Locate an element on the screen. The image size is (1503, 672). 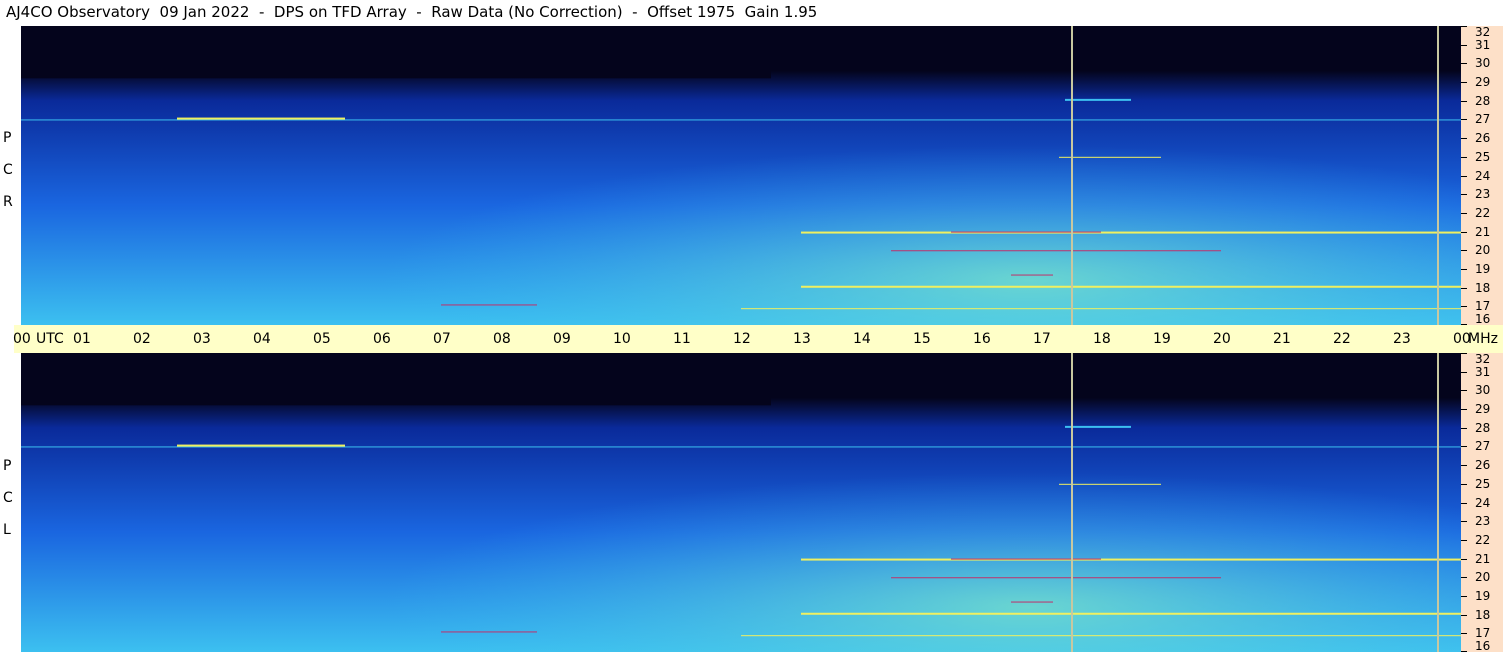
lcp-letter-c: C is located at coordinates (8, 498).